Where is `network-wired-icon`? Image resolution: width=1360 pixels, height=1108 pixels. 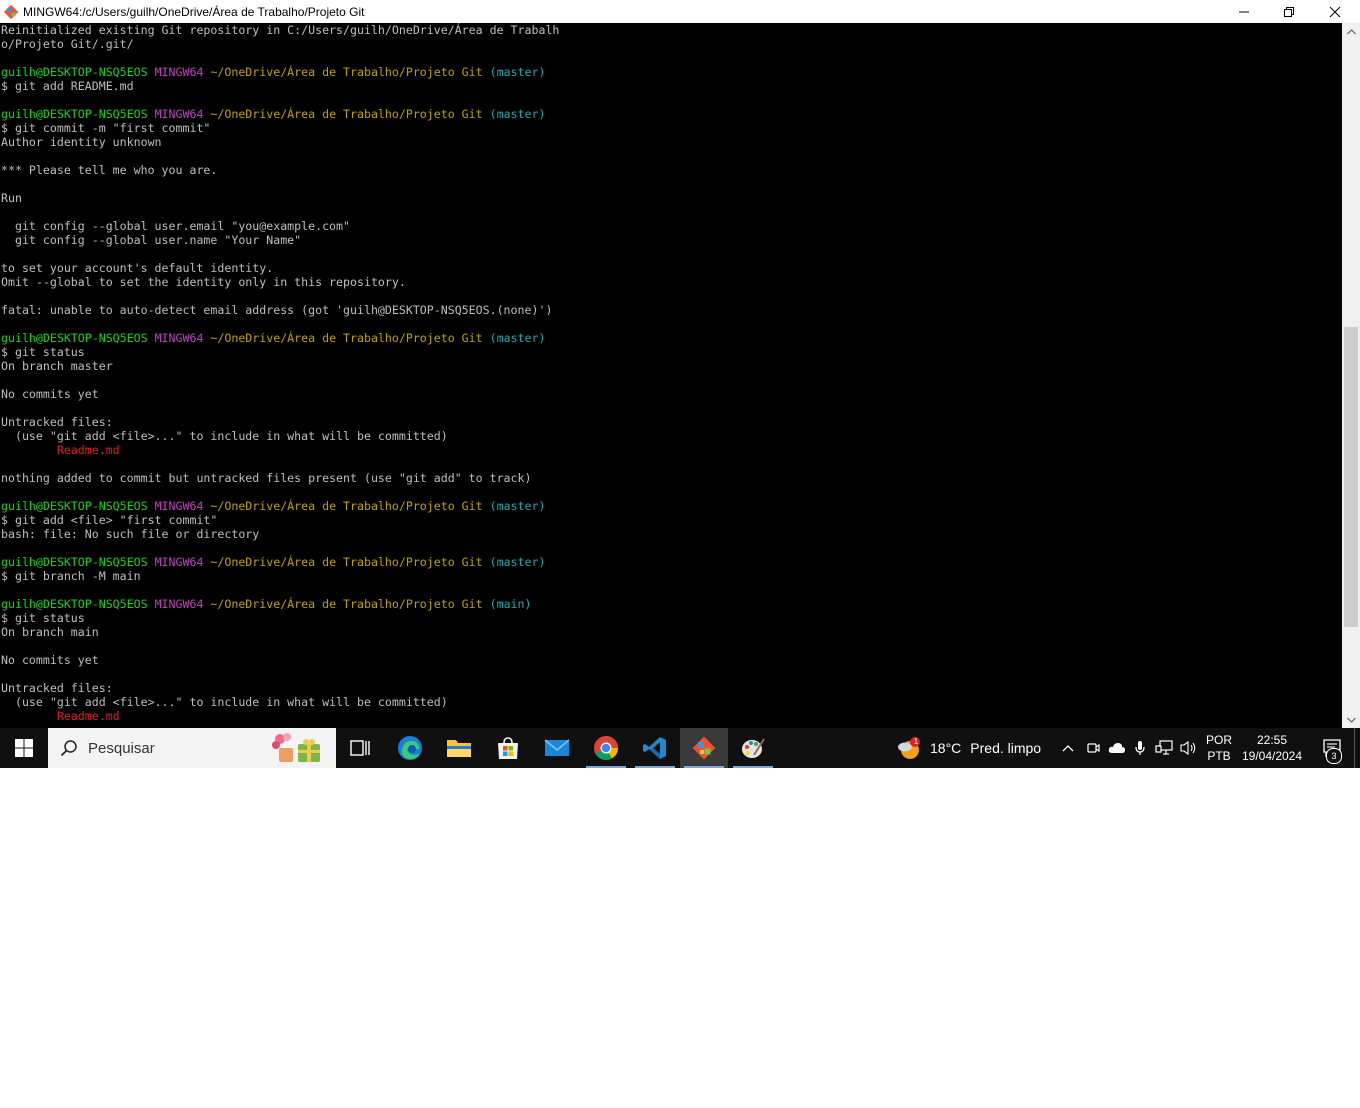
network-wired-icon is located at coordinates (1164, 747).